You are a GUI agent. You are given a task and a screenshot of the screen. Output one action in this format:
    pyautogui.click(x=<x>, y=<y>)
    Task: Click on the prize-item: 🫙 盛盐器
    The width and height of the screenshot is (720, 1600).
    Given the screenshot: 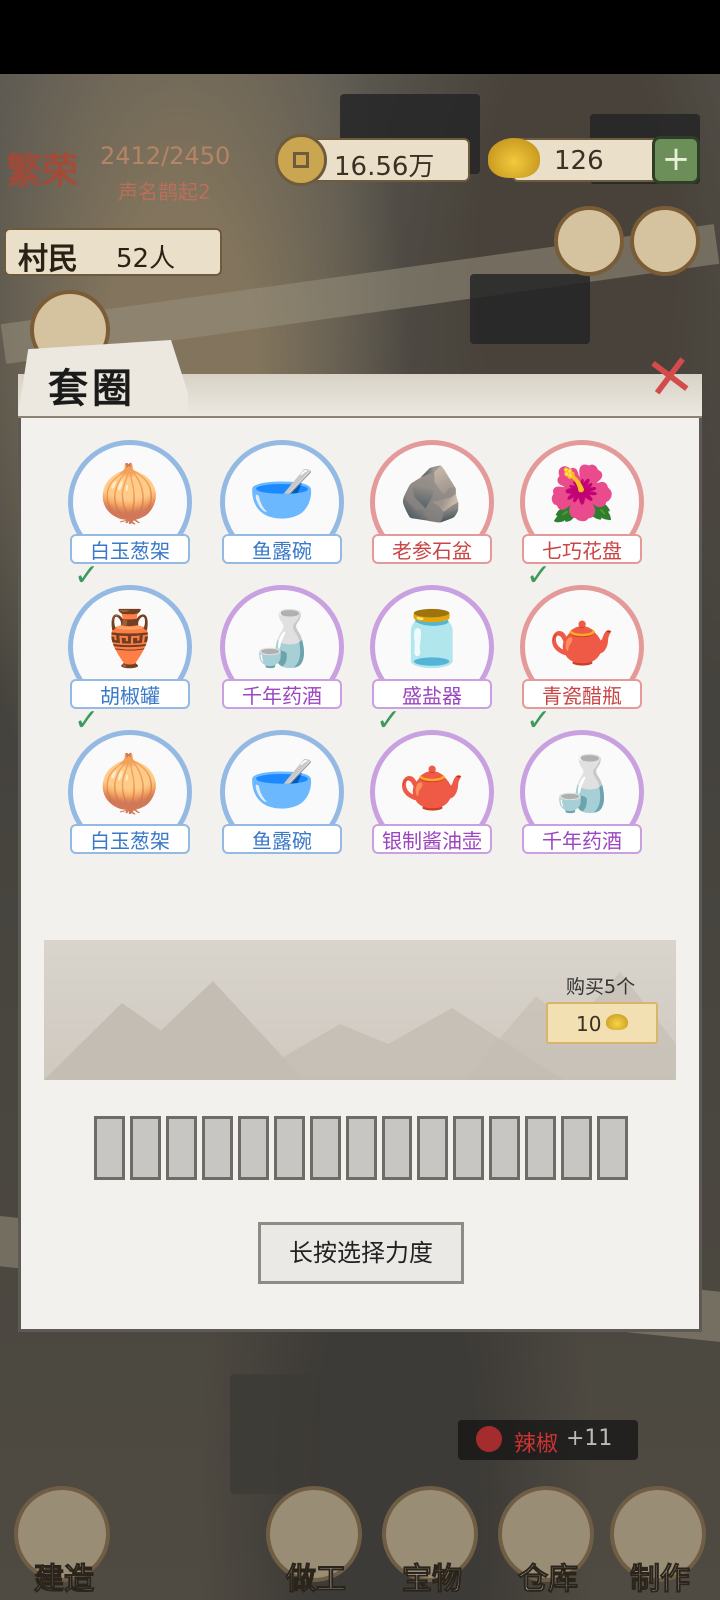 What is the action you would take?
    pyautogui.click(x=432, y=650)
    